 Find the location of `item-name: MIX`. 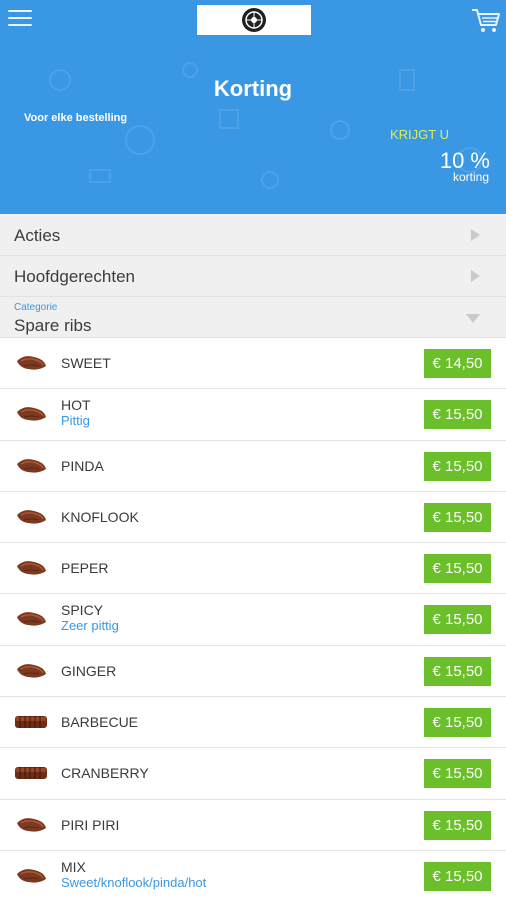

item-name: MIX is located at coordinates (73, 866).